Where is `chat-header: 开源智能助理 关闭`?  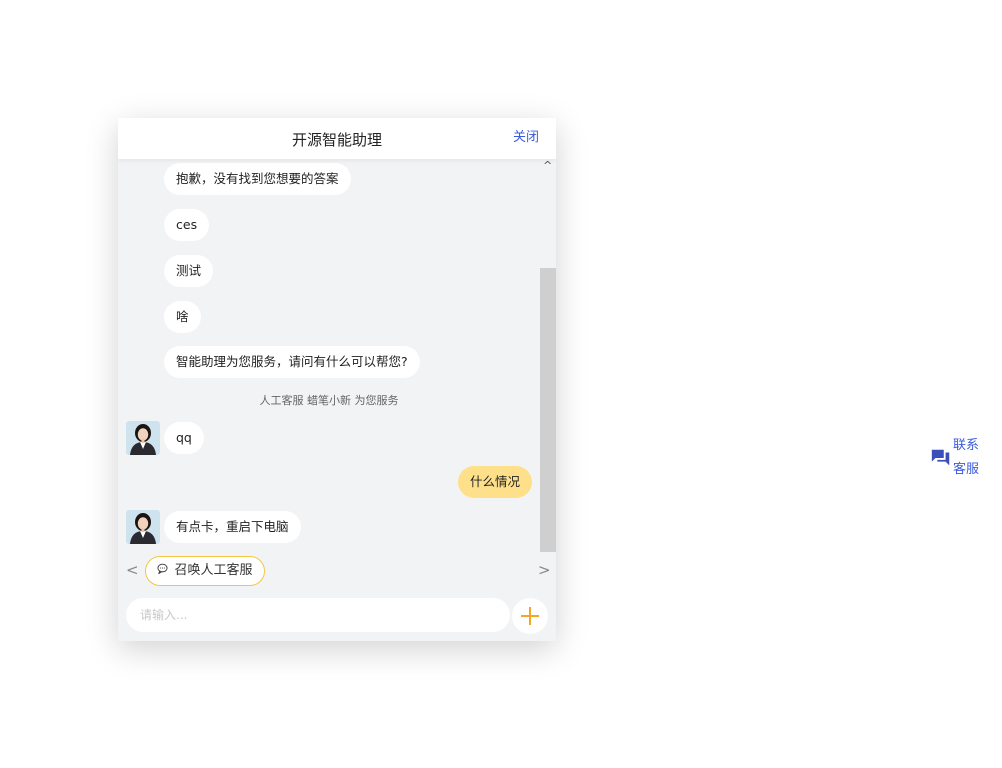
chat-header: 开源智能助理 关闭 is located at coordinates (337, 138).